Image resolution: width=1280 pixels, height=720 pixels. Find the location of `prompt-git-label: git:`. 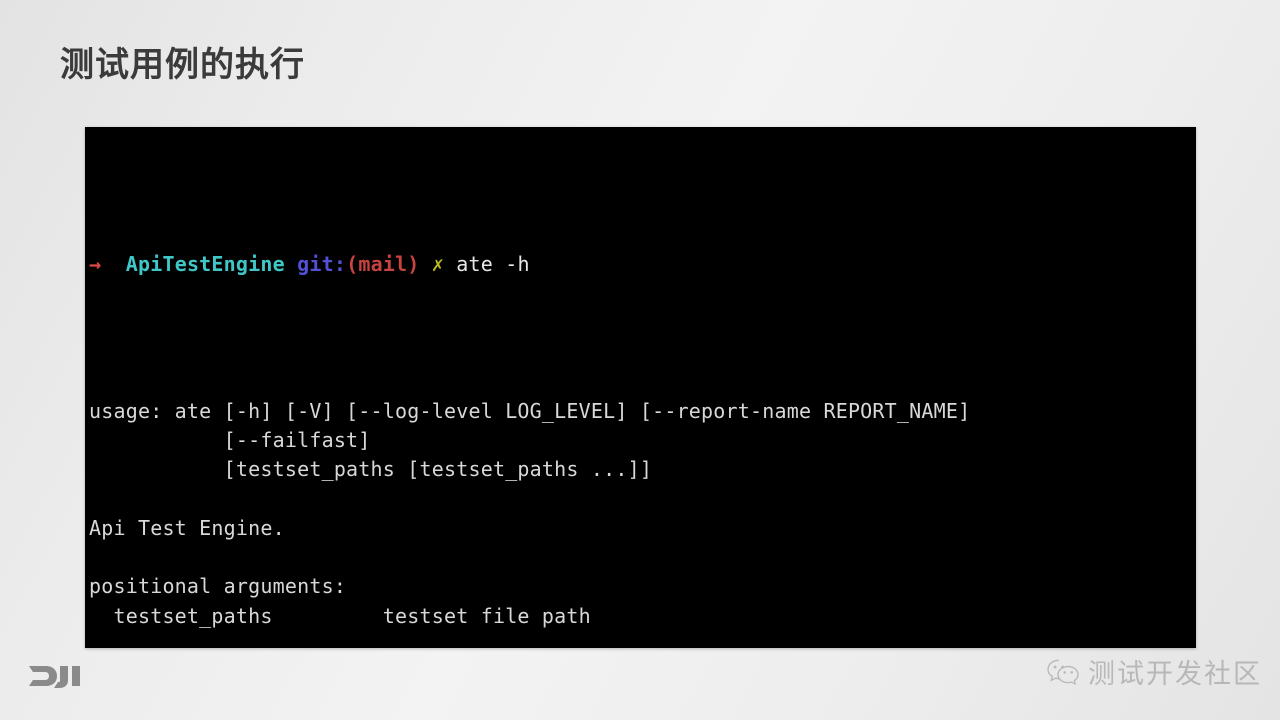

prompt-git-label: git: is located at coordinates (322, 264).